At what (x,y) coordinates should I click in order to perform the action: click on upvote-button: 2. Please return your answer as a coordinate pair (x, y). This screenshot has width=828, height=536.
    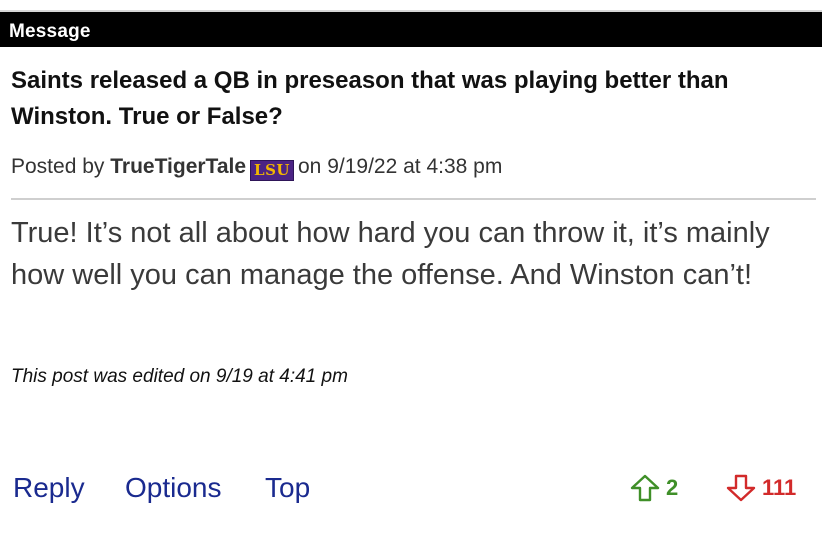
    Looking at the image, I should click on (654, 488).